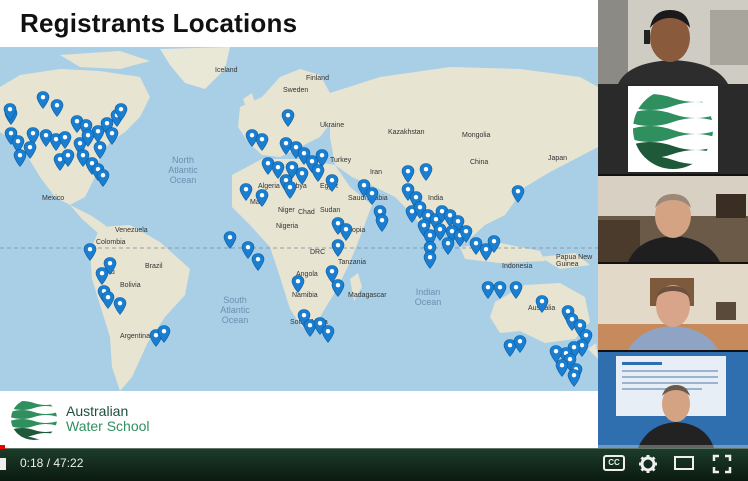  What do you see at coordinates (68, 463) in the screenshot?
I see `time-total: 47:22` at bounding box center [68, 463].